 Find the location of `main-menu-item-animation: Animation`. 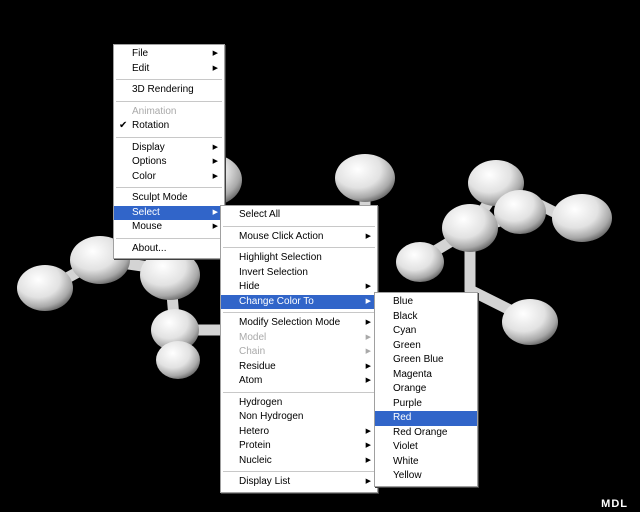

main-menu-item-animation: Animation is located at coordinates (169, 112).